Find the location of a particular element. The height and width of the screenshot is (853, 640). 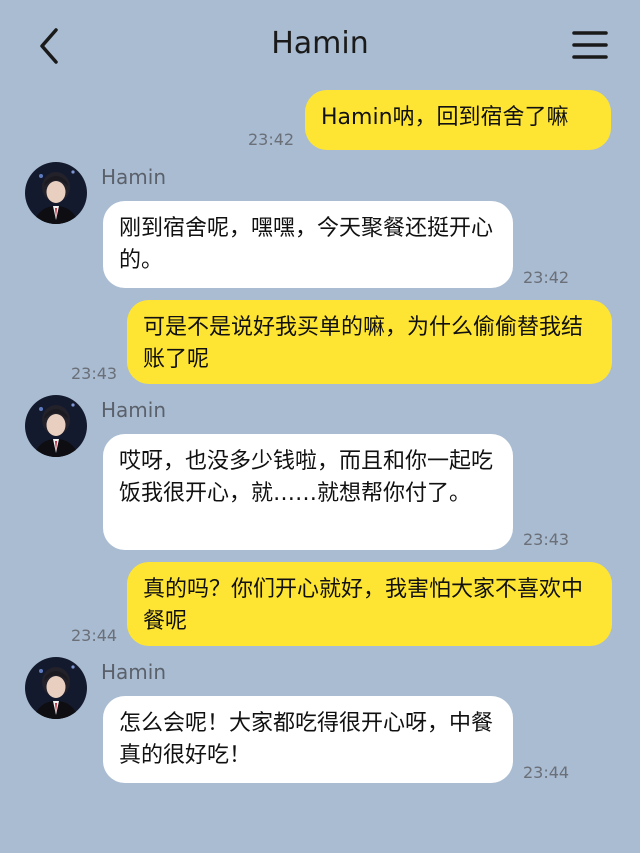

incoming-message-bubble: 怎么会呢！大家都吃得很开心呀，中餐真的很好吃！ is located at coordinates (308, 739).